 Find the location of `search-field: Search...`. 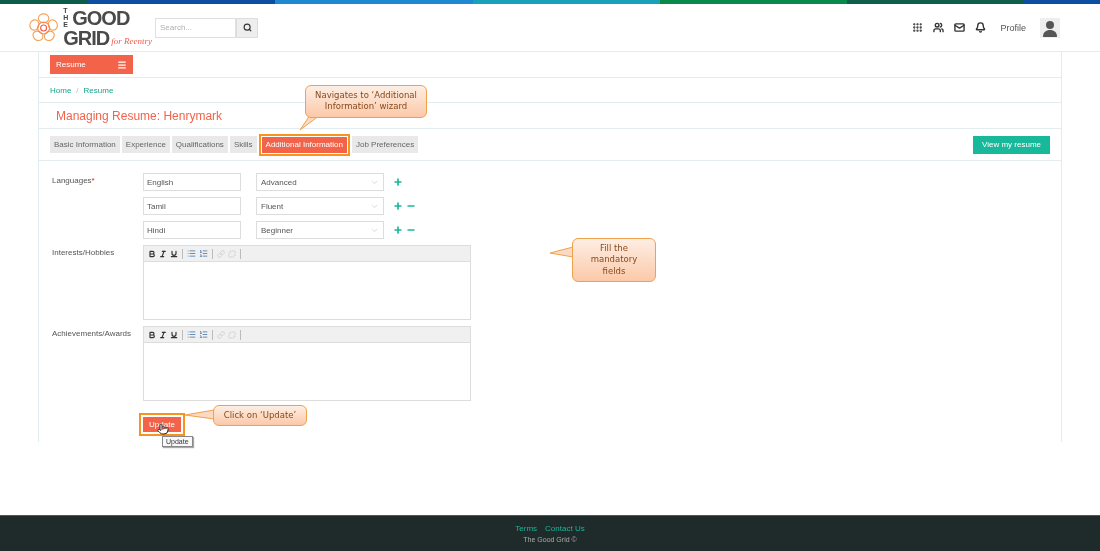

search-field: Search... is located at coordinates (195, 27).